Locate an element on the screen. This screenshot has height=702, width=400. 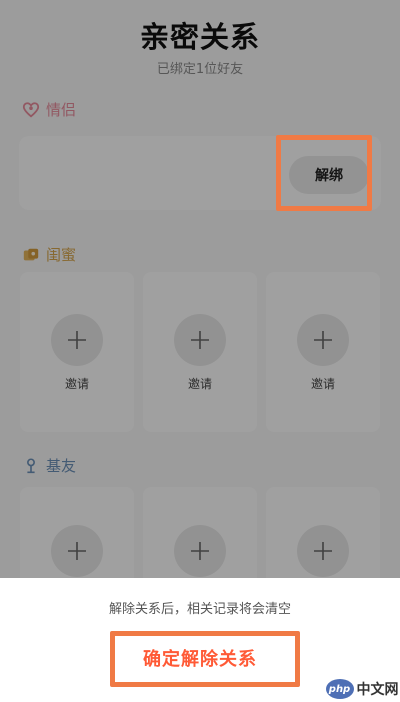
unbind-highlight-box is located at coordinates (324, 173).